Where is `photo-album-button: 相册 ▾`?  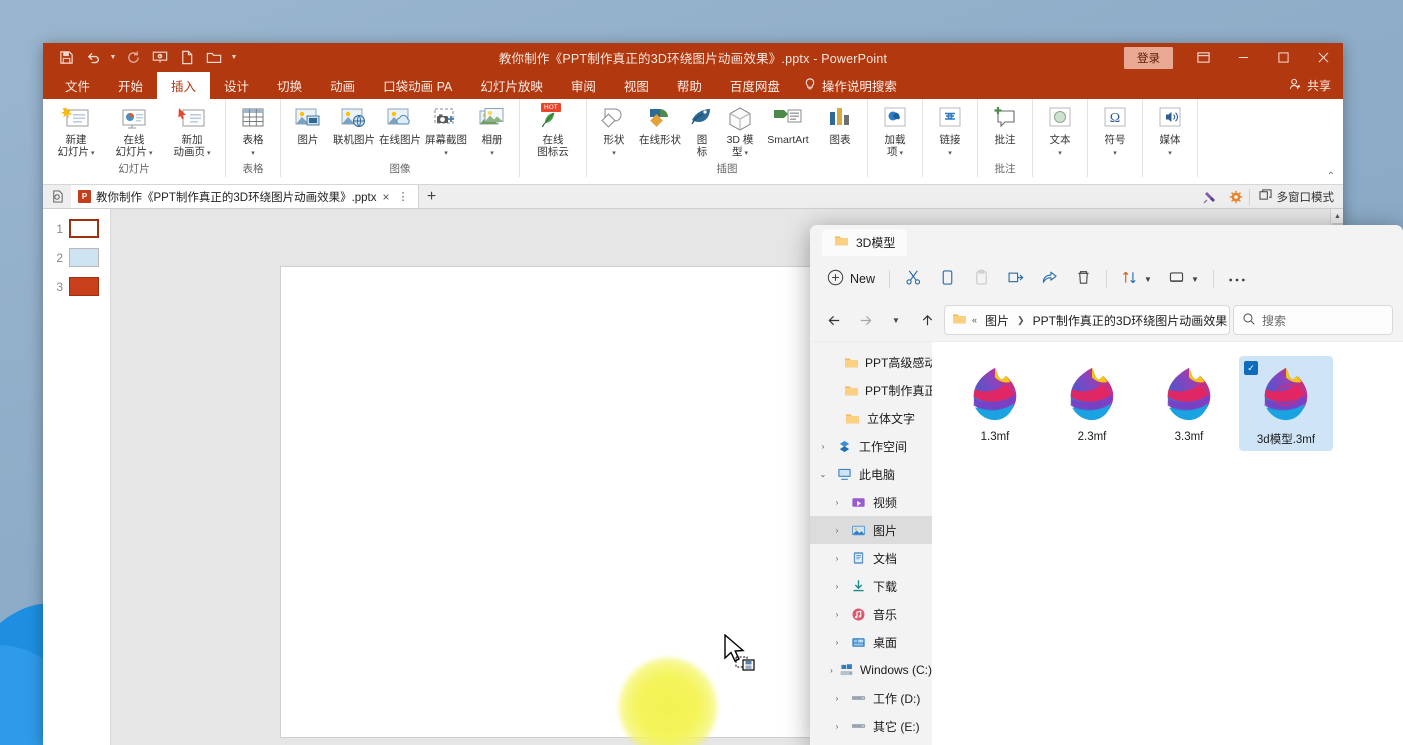
photo-album-button: 相册 ▾ is located at coordinates (492, 130).